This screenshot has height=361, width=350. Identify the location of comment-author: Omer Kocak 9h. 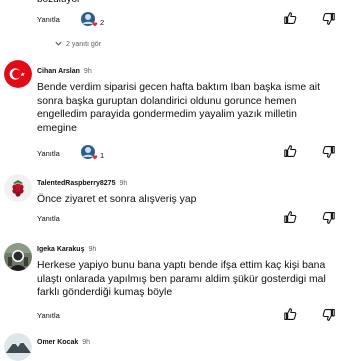
(63, 342).